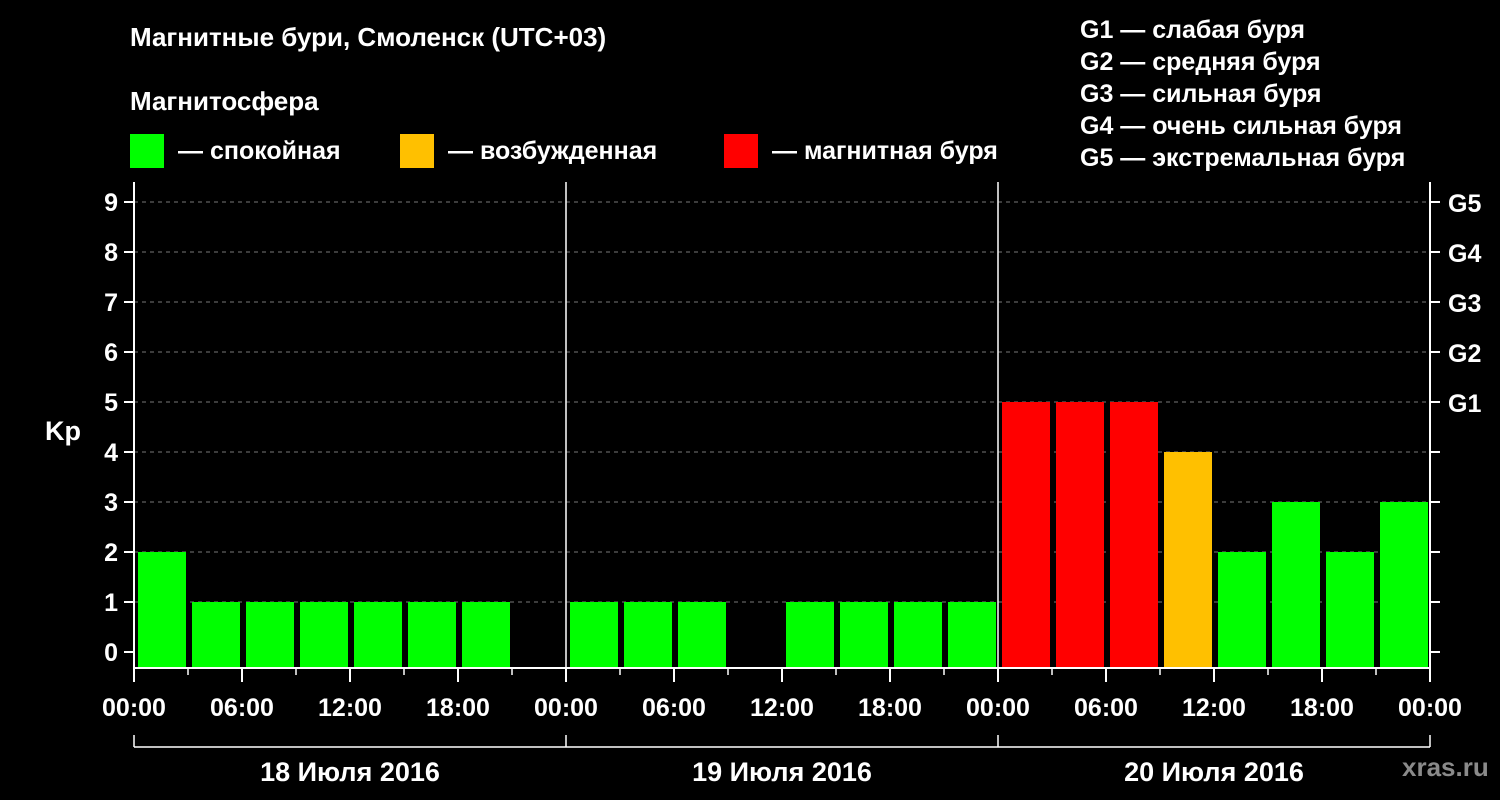 The width and height of the screenshot is (1500, 800). I want to click on x-tick-label-9: 06:00, so click(1106, 708).